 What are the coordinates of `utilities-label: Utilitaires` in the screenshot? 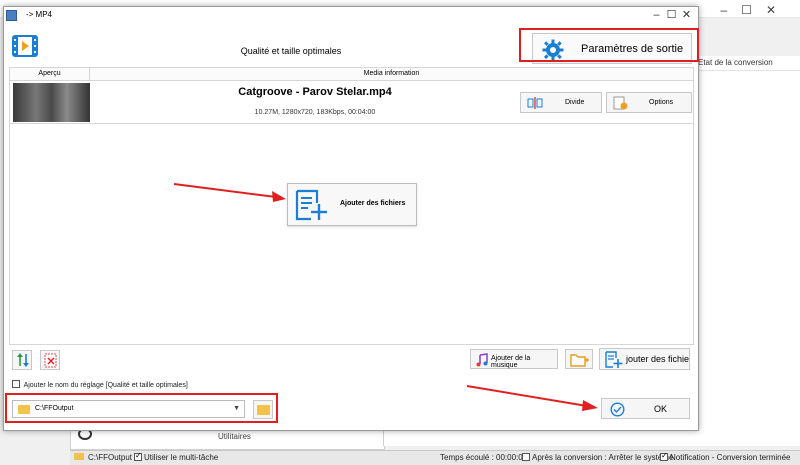 It's located at (234, 436).